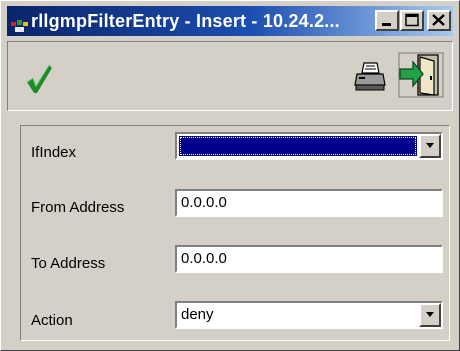 This screenshot has height=351, width=460. Describe the element at coordinates (52, 320) in the screenshot. I see `action-label: Action` at that location.